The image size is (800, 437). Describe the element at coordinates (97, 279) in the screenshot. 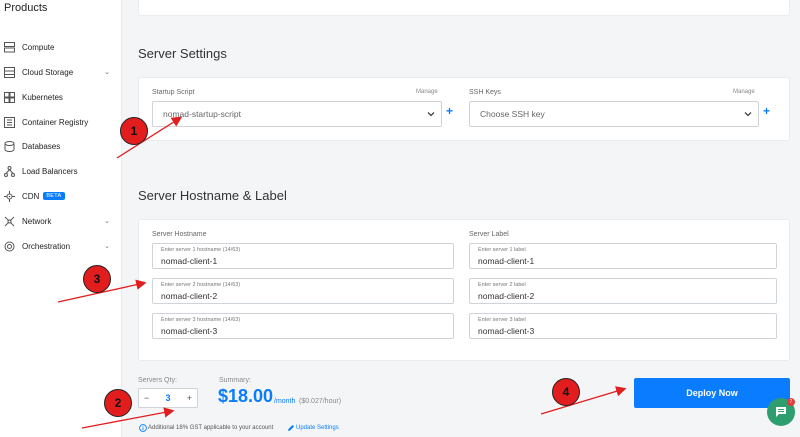

I see `annotation-marker-3: 3` at that location.